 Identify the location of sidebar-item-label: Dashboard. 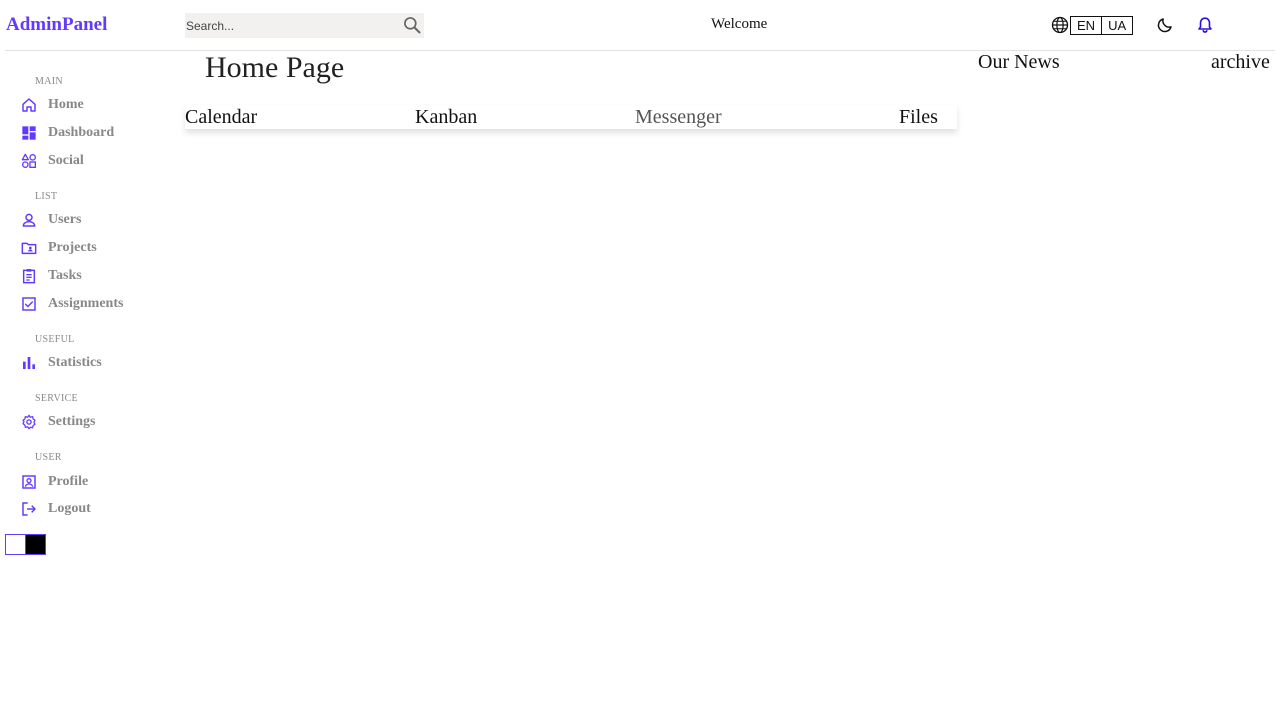
(81, 132).